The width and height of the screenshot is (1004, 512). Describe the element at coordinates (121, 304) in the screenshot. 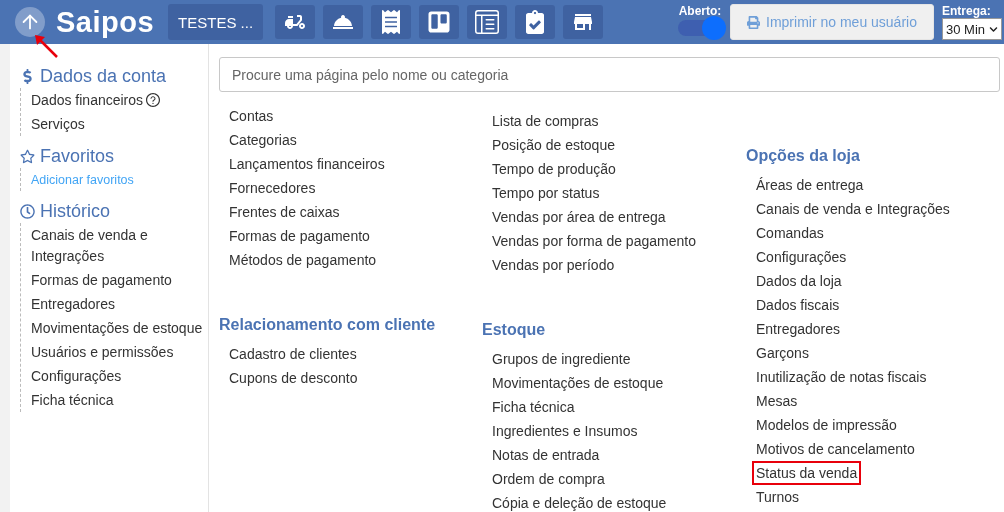

I see `sidebar-link: Entregadores` at that location.